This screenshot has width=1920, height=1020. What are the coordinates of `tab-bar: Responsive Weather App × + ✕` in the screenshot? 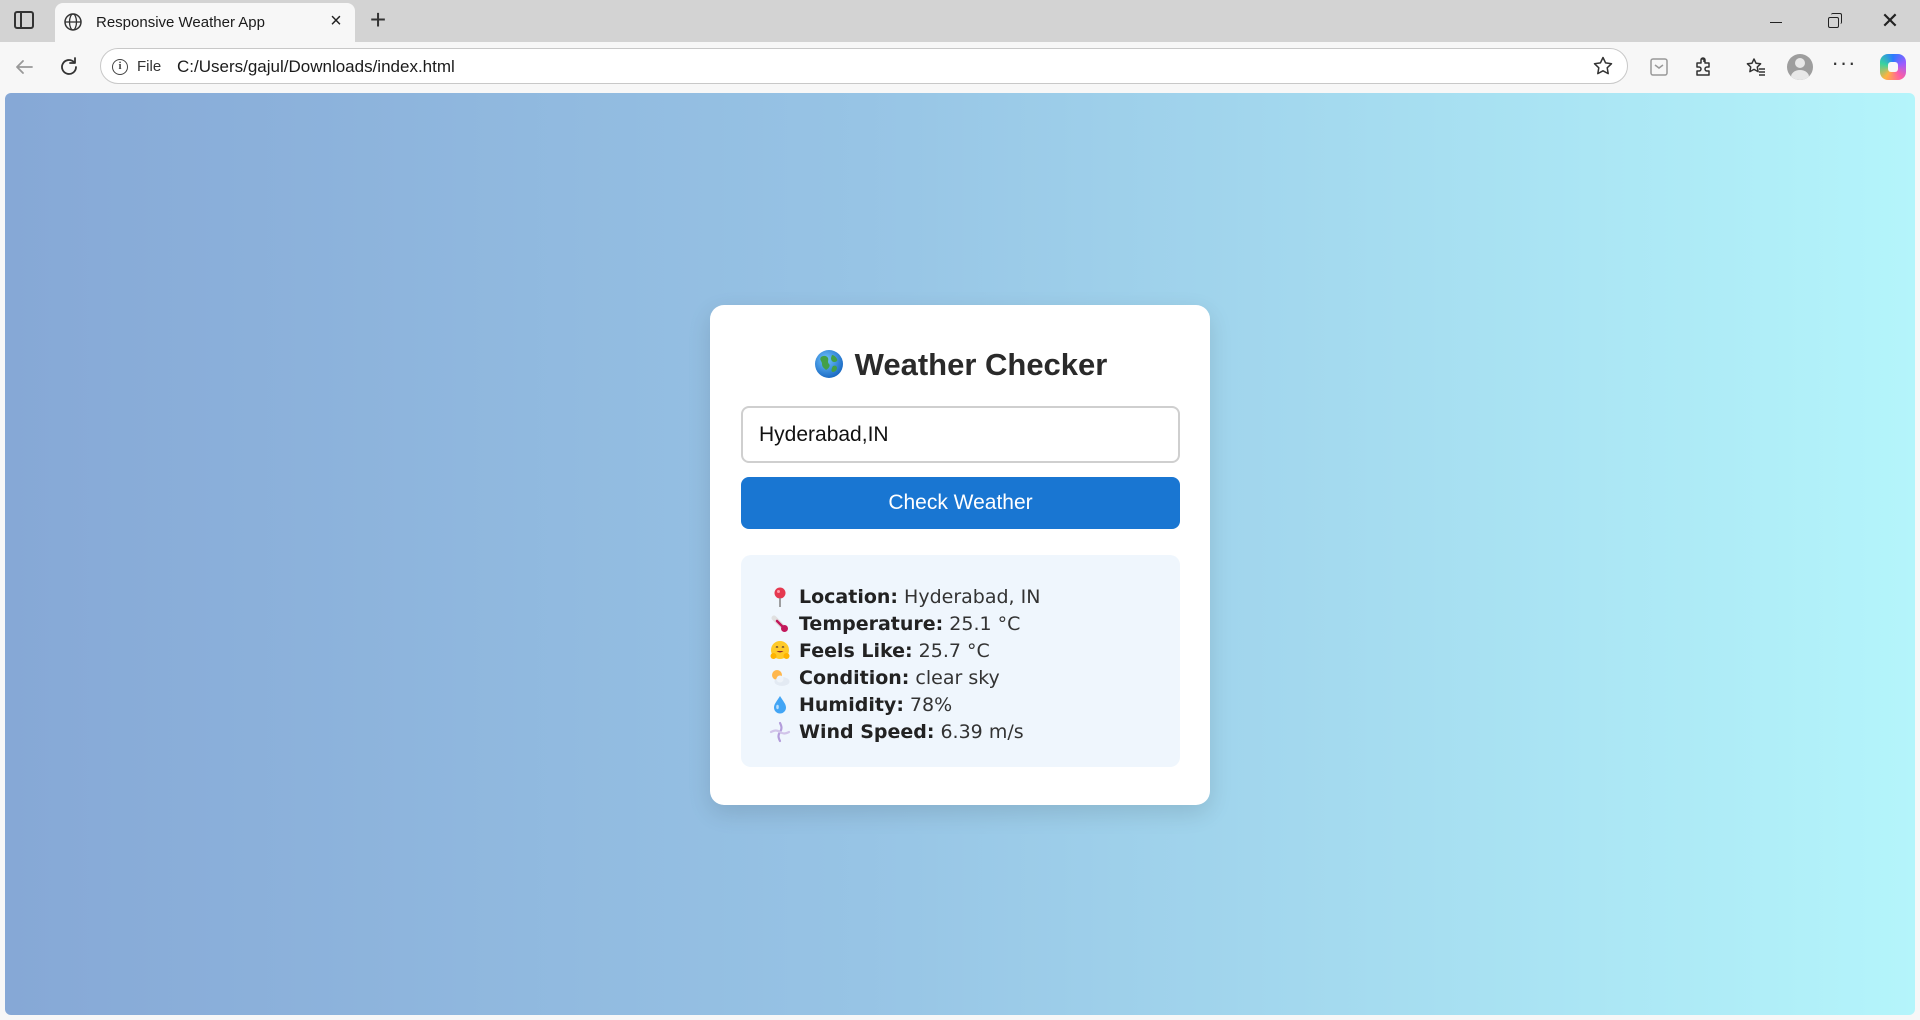 It's located at (960, 21).